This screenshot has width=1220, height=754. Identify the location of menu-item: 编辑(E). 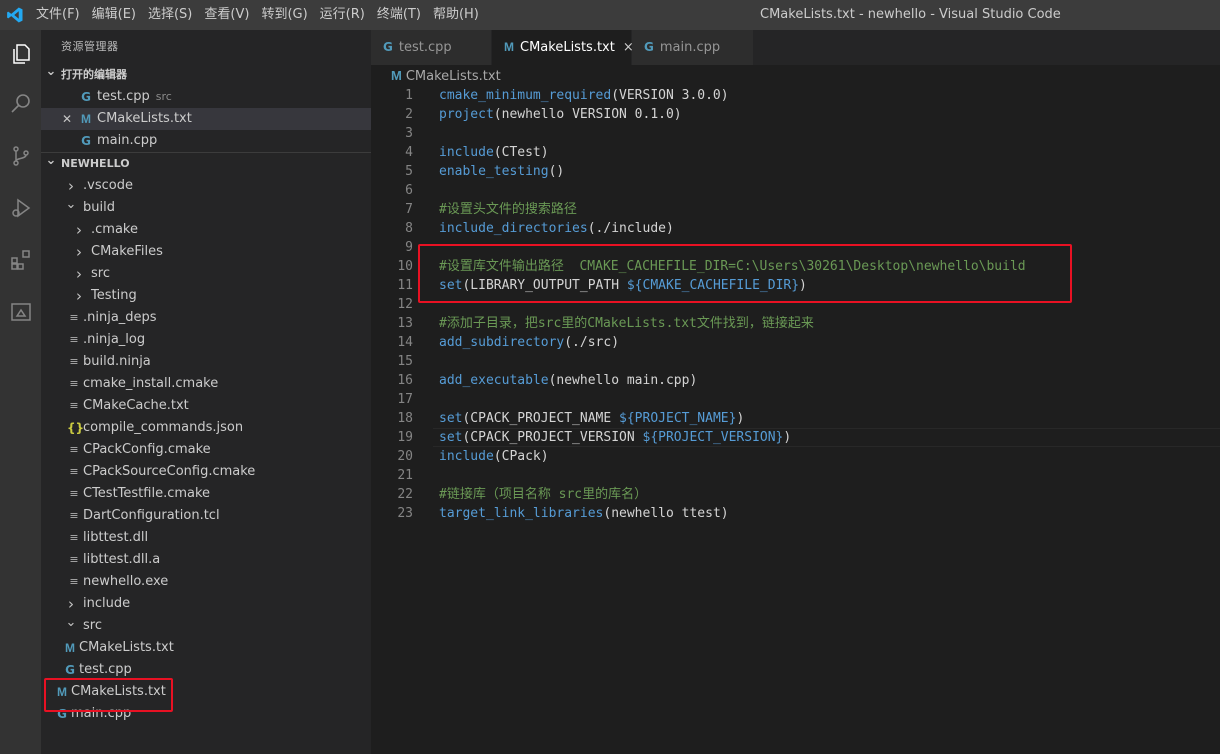
(114, 15).